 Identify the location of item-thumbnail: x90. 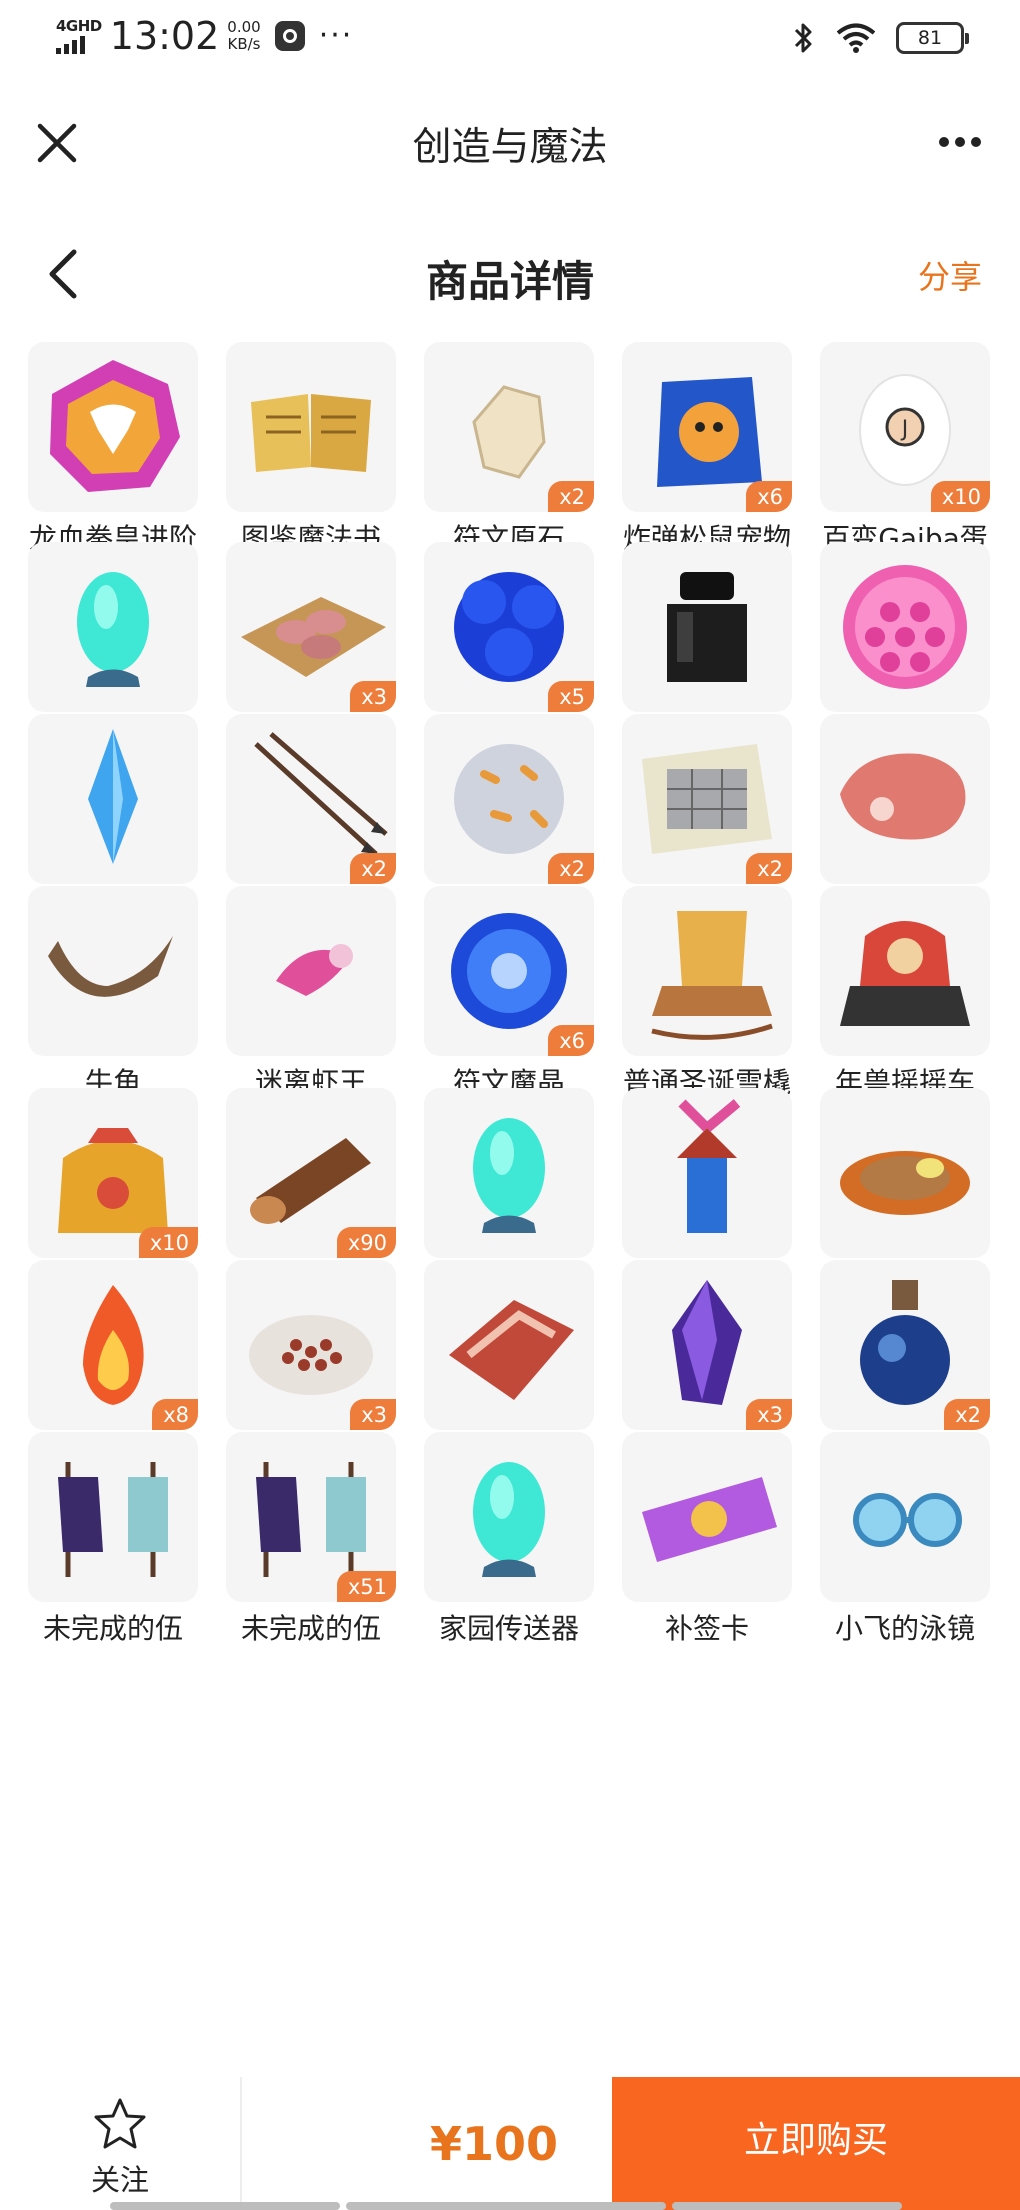
(311, 1173).